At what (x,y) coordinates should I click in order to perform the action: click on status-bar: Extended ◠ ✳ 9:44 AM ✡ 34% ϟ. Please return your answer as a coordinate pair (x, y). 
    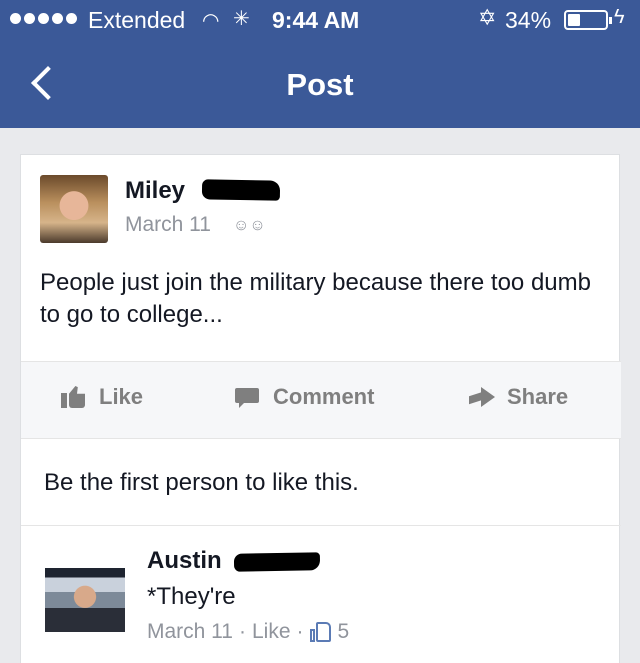
    Looking at the image, I should click on (320, 20).